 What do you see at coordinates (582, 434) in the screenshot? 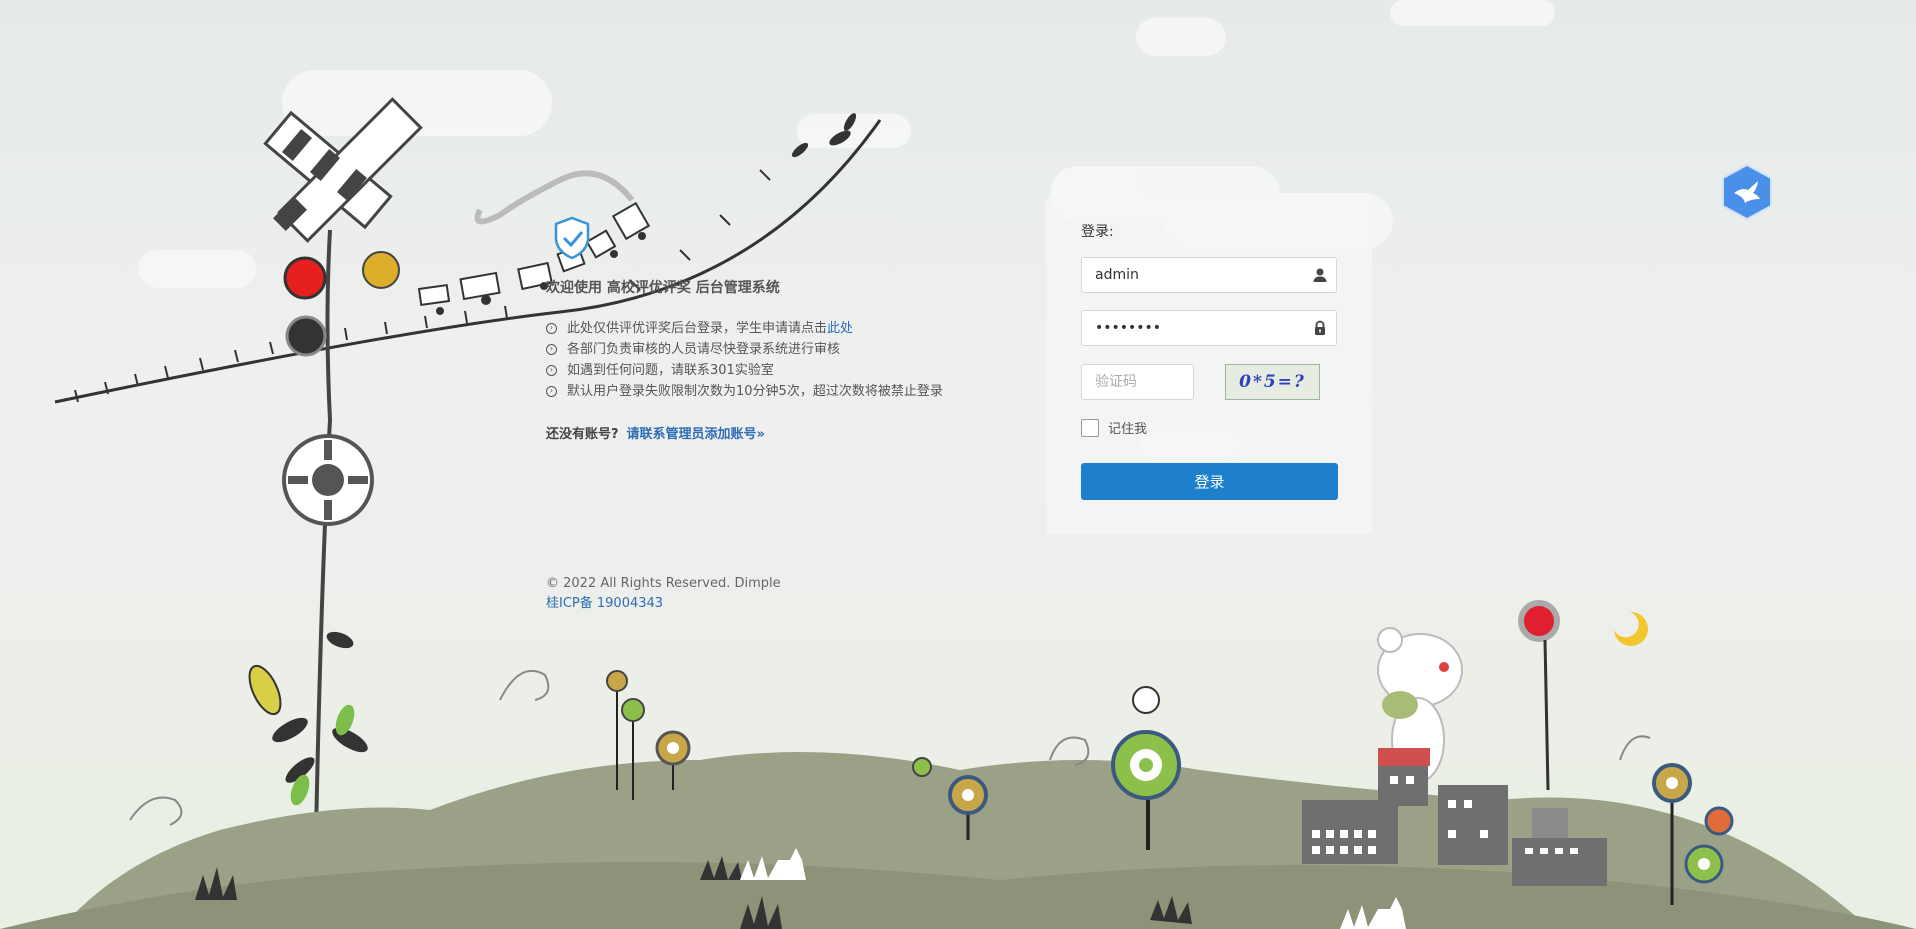
I see `no-account-label: 还没有账号?` at bounding box center [582, 434].